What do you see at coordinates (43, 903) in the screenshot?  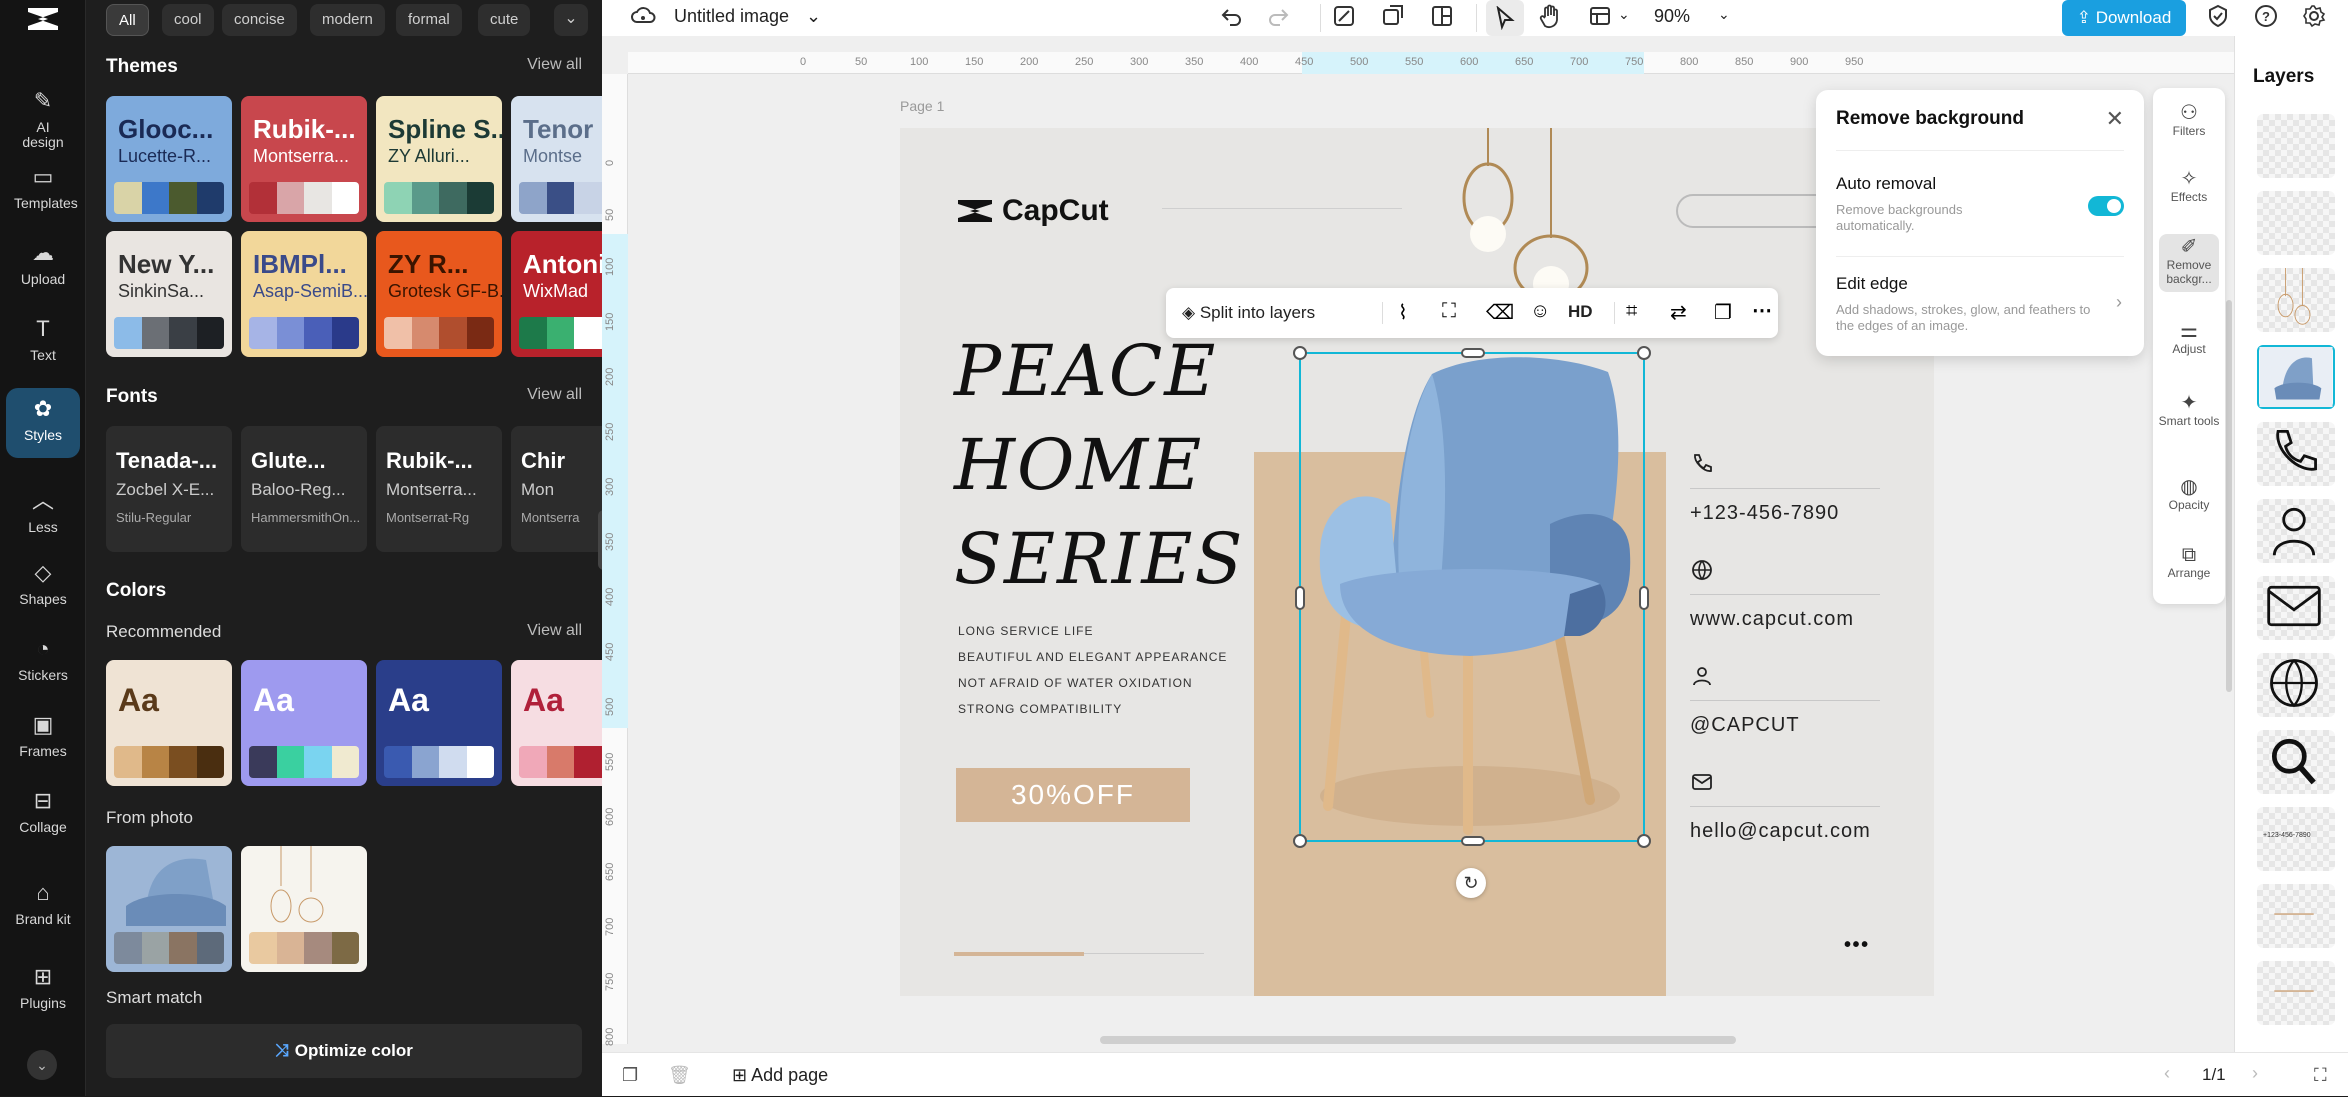 I see `rail-item-brand-kit: ⌂ Brand kit` at bounding box center [43, 903].